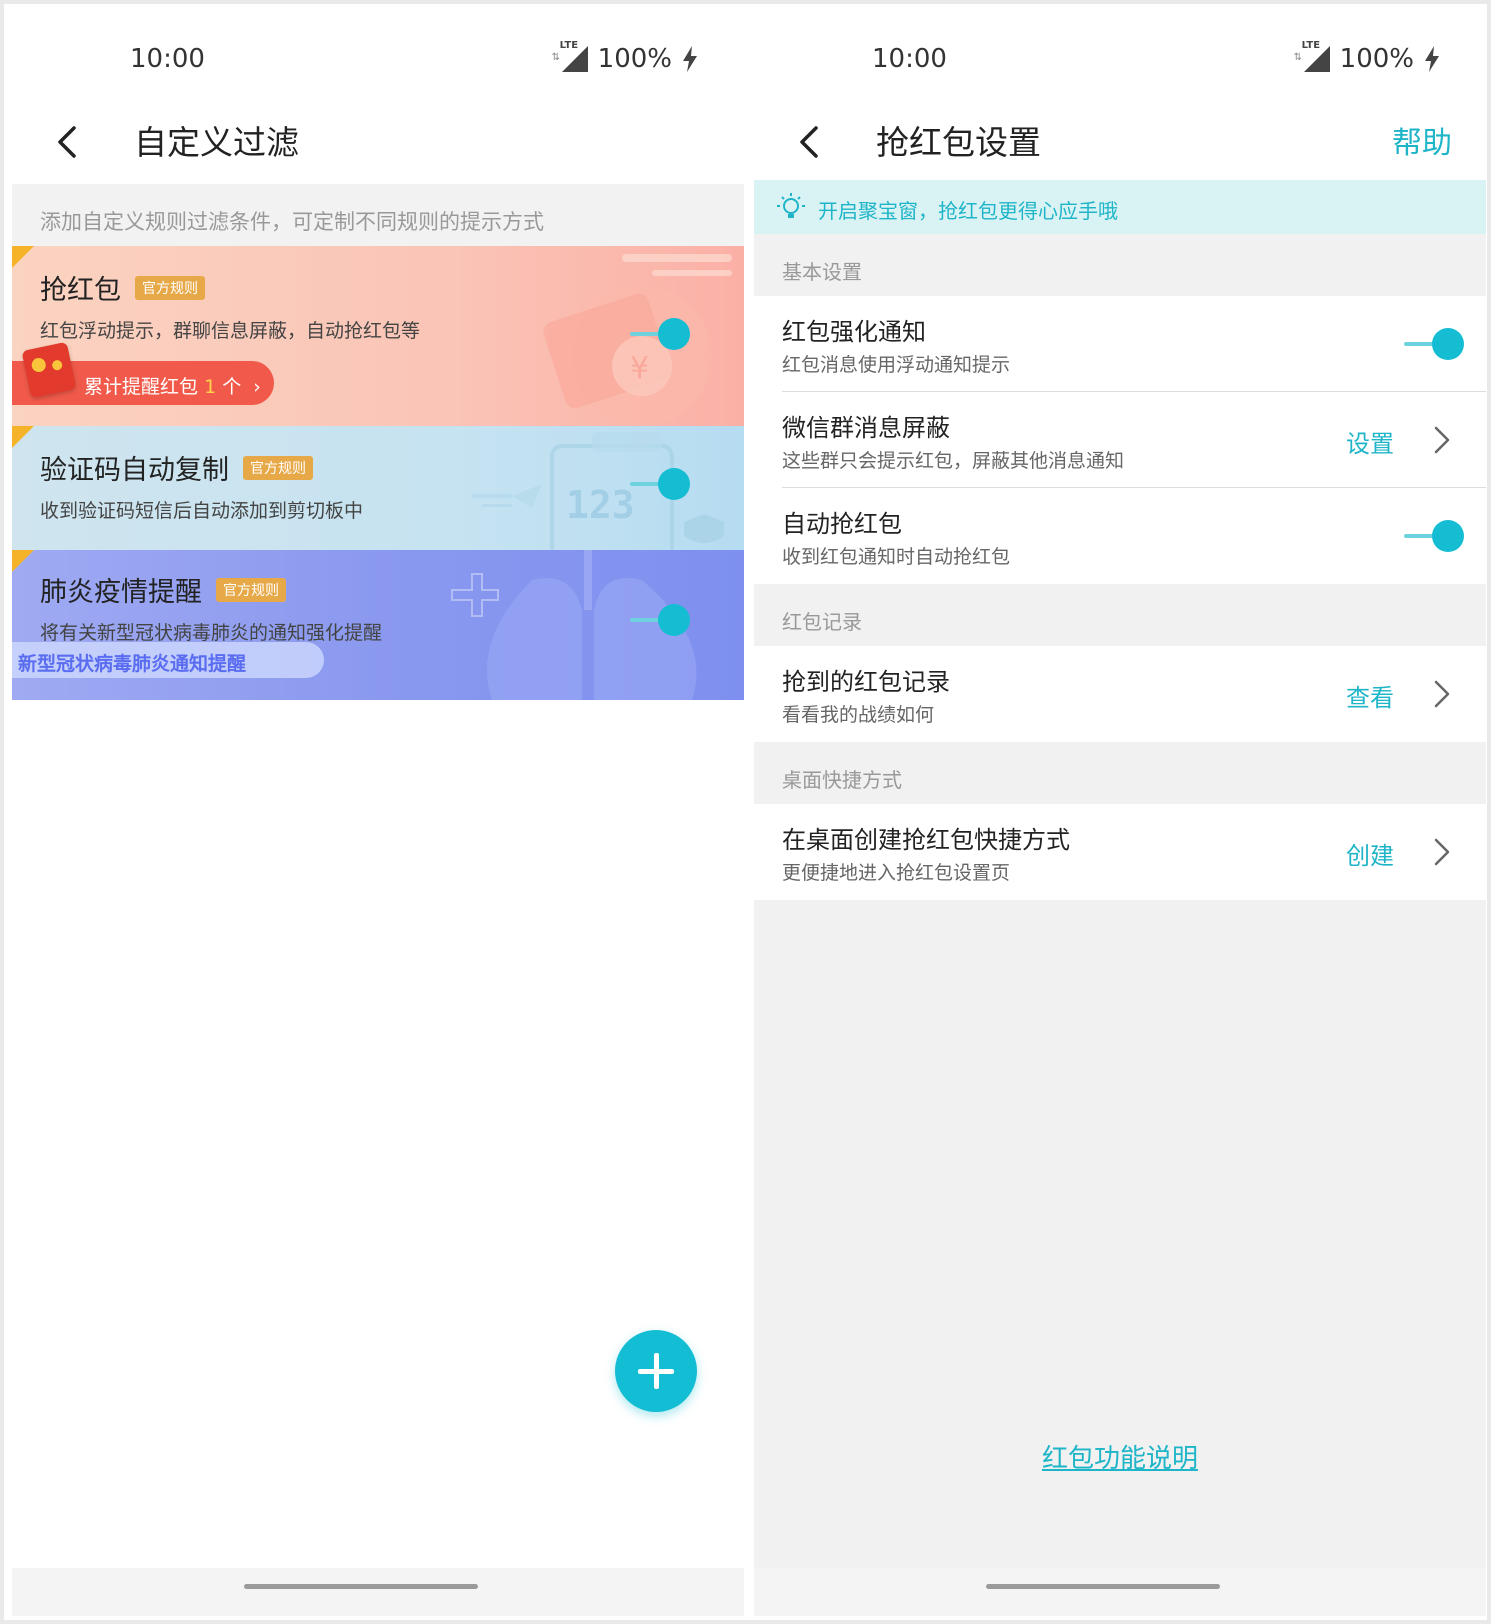 Image resolution: width=1491 pixels, height=1624 pixels. I want to click on row-title: 抢到的红包记录, so click(866, 682).